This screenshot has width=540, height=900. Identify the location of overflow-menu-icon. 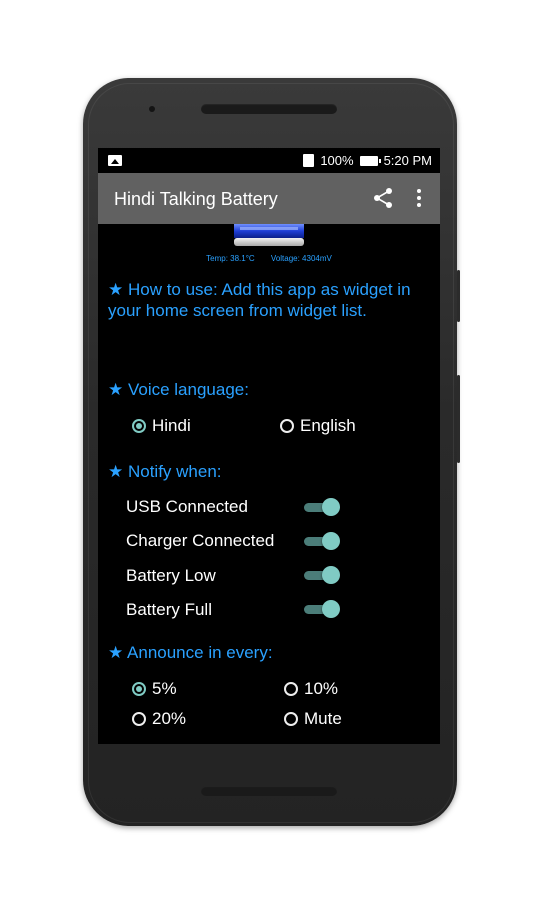
(419, 199).